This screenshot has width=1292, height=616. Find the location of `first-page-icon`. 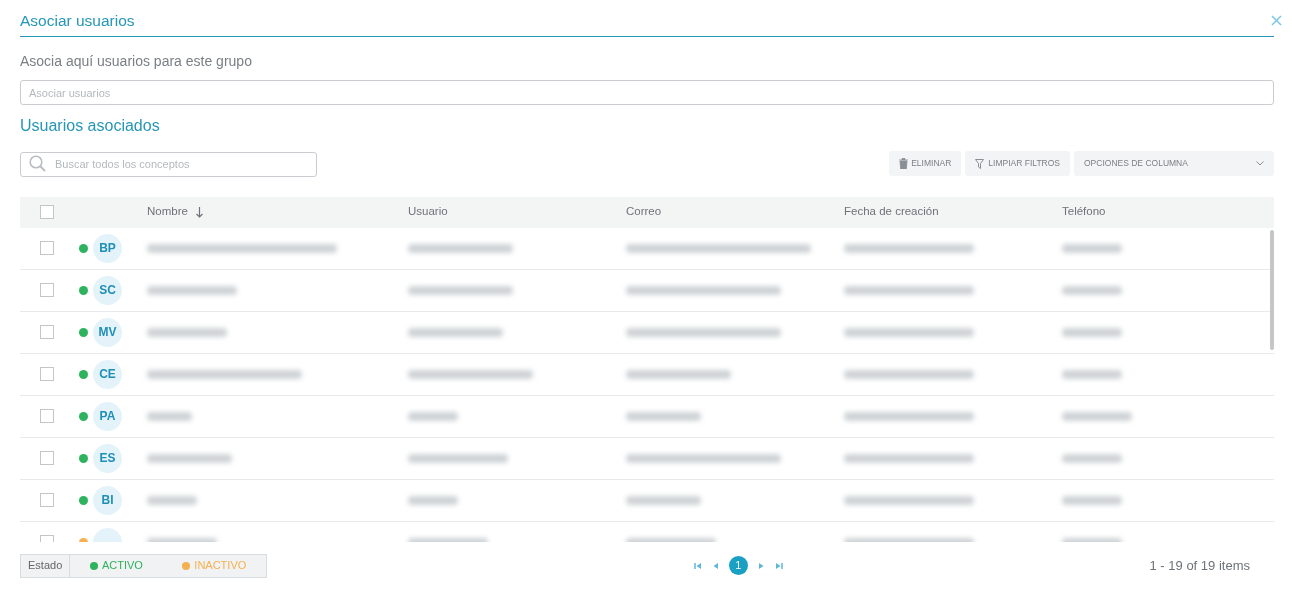

first-page-icon is located at coordinates (697, 565).